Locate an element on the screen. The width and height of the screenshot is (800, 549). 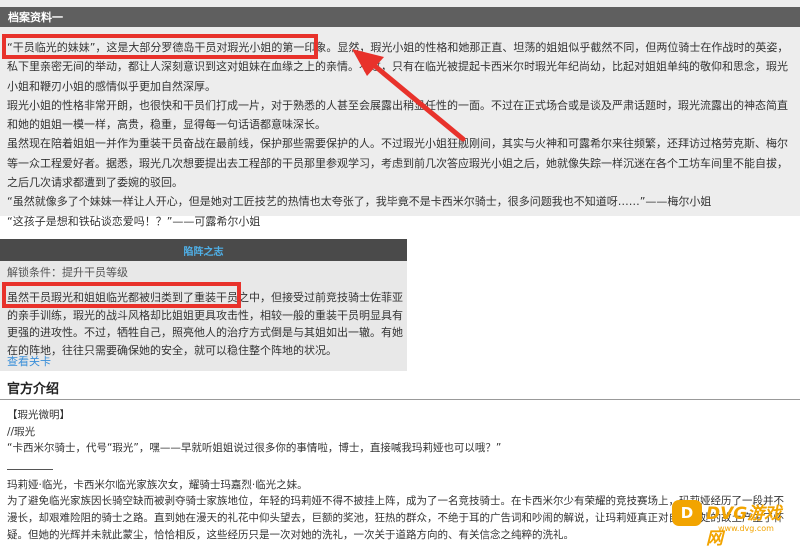
trap-unlock-condition: 解锁条件：提升干员等级 is located at coordinates (67, 272).